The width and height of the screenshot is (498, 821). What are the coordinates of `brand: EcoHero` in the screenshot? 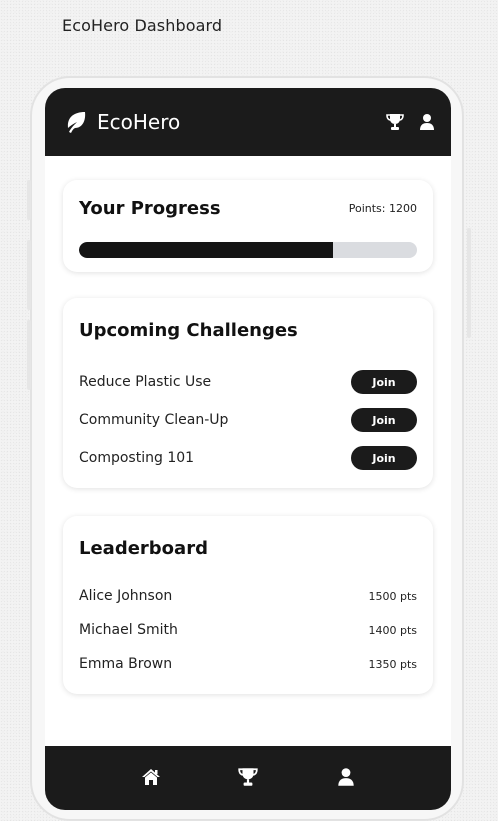 It's located at (121, 122).